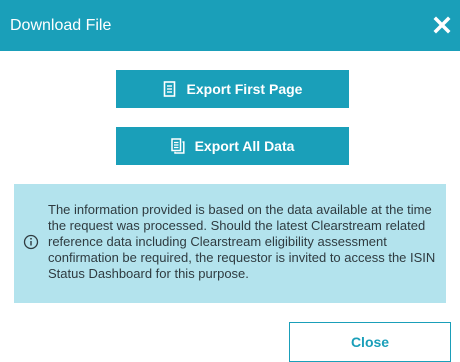  I want to click on close-icon, so click(442, 25).